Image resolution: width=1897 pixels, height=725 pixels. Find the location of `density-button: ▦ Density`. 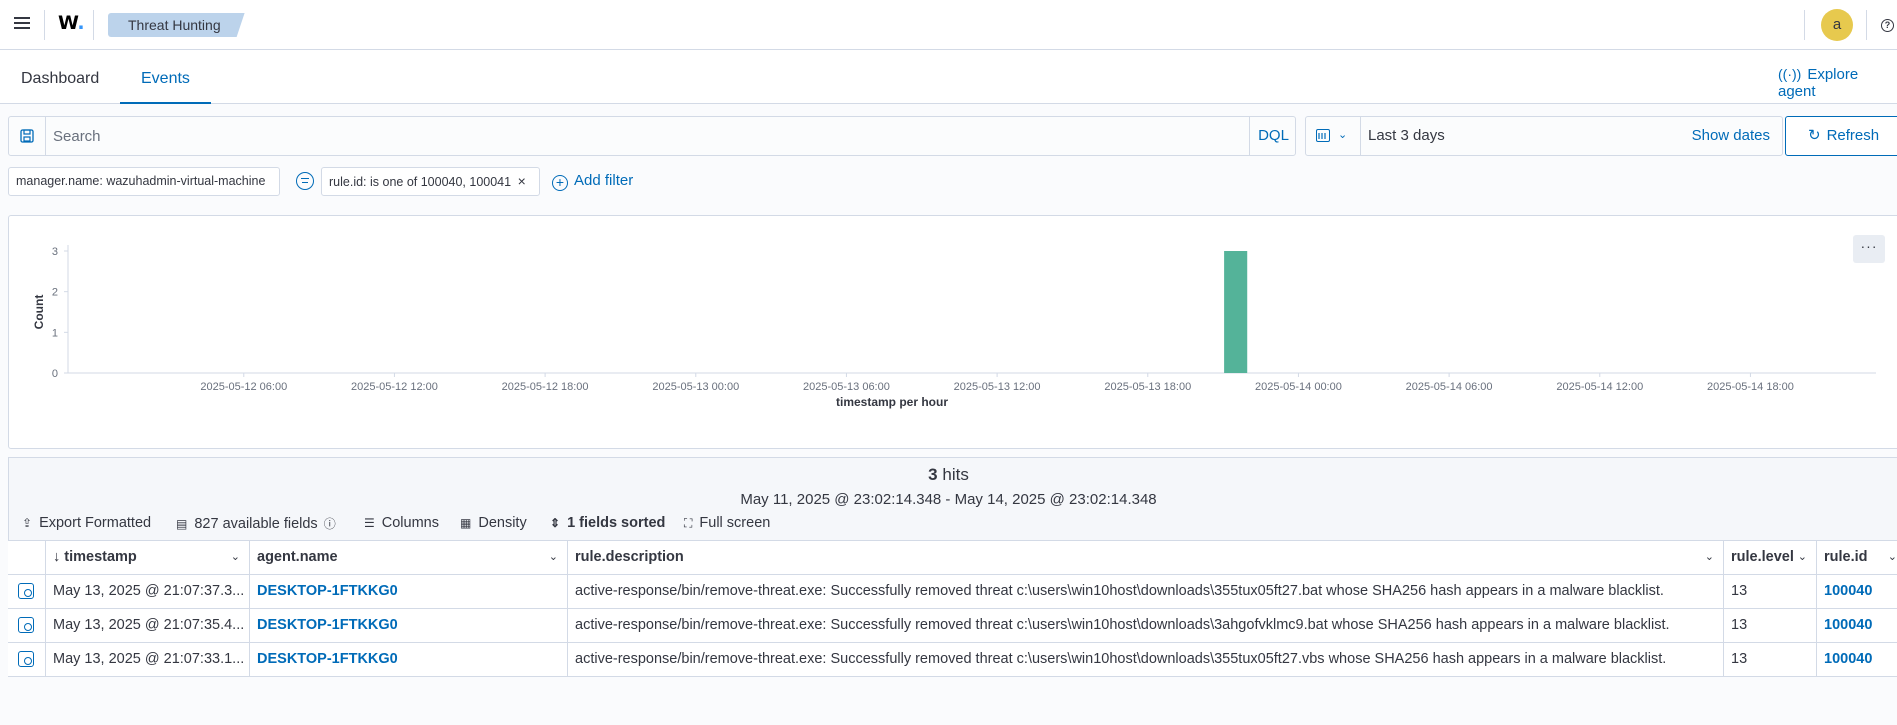

density-button: ▦ Density is located at coordinates (493, 523).